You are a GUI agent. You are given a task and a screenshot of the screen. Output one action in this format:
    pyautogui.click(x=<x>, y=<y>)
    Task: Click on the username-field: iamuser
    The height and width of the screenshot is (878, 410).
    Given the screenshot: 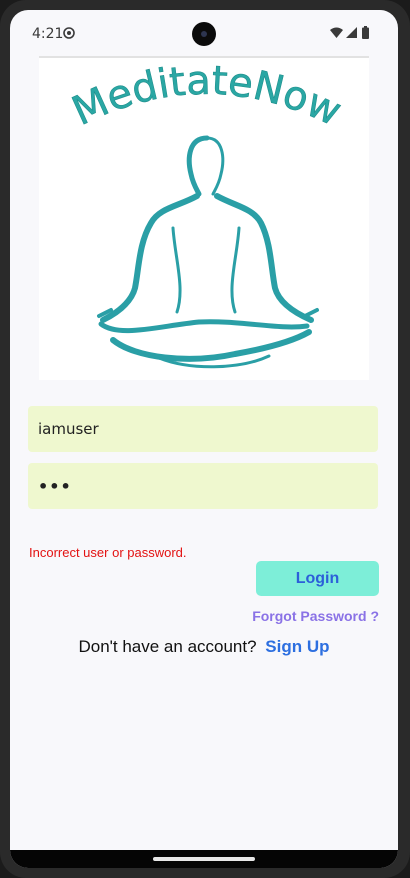 What is the action you would take?
    pyautogui.click(x=203, y=429)
    